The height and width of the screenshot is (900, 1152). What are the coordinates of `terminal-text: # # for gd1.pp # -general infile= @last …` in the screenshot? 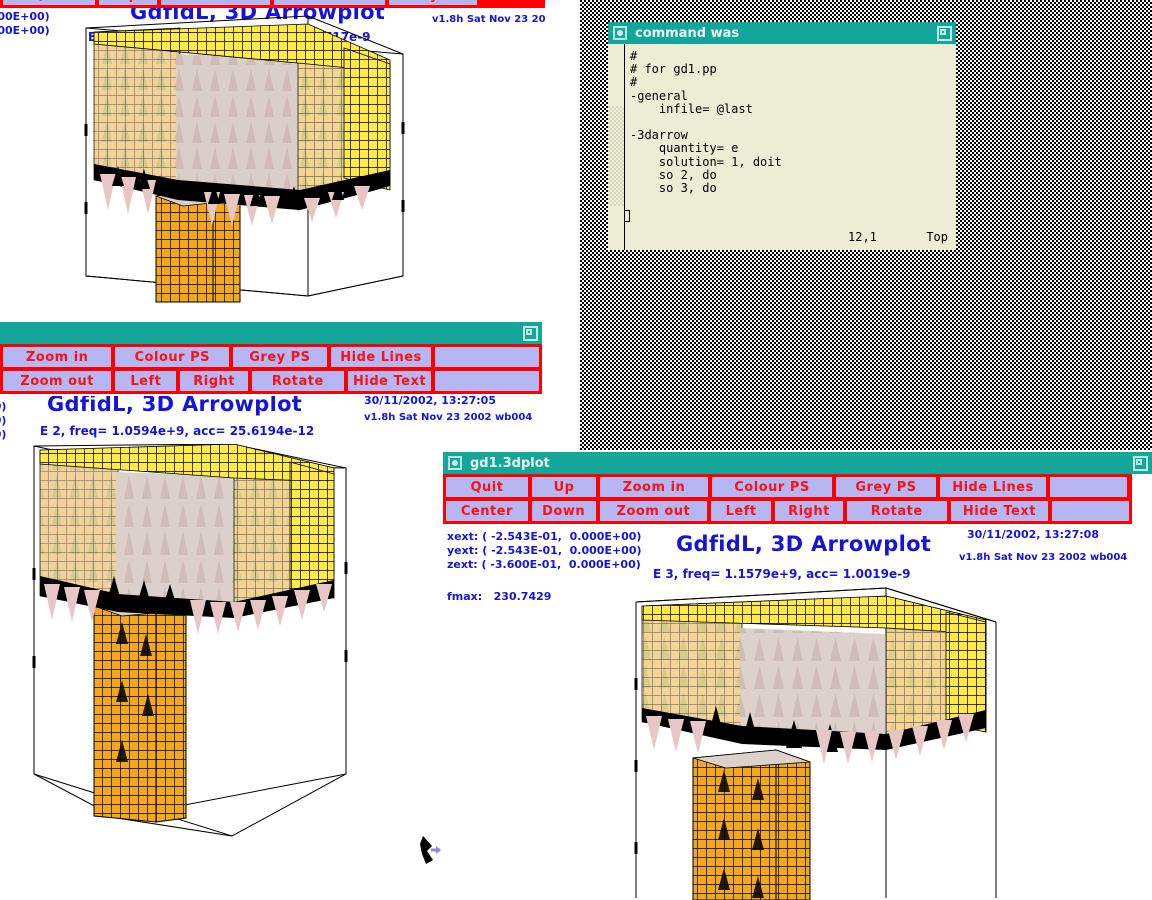 It's located at (706, 122).